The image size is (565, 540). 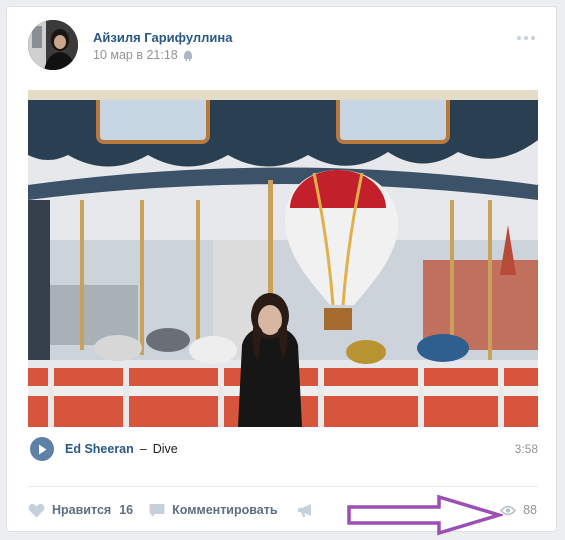 I want to click on play-button, so click(x=42, y=449).